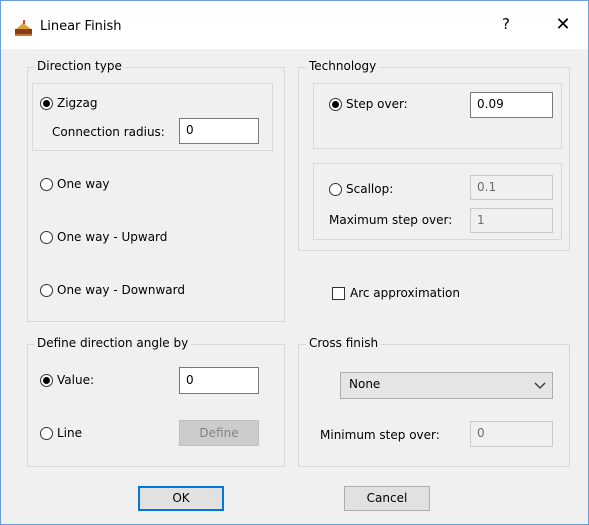 The image size is (589, 525). Describe the element at coordinates (338, 293) in the screenshot. I see `arc-approximation-checkbox` at that location.